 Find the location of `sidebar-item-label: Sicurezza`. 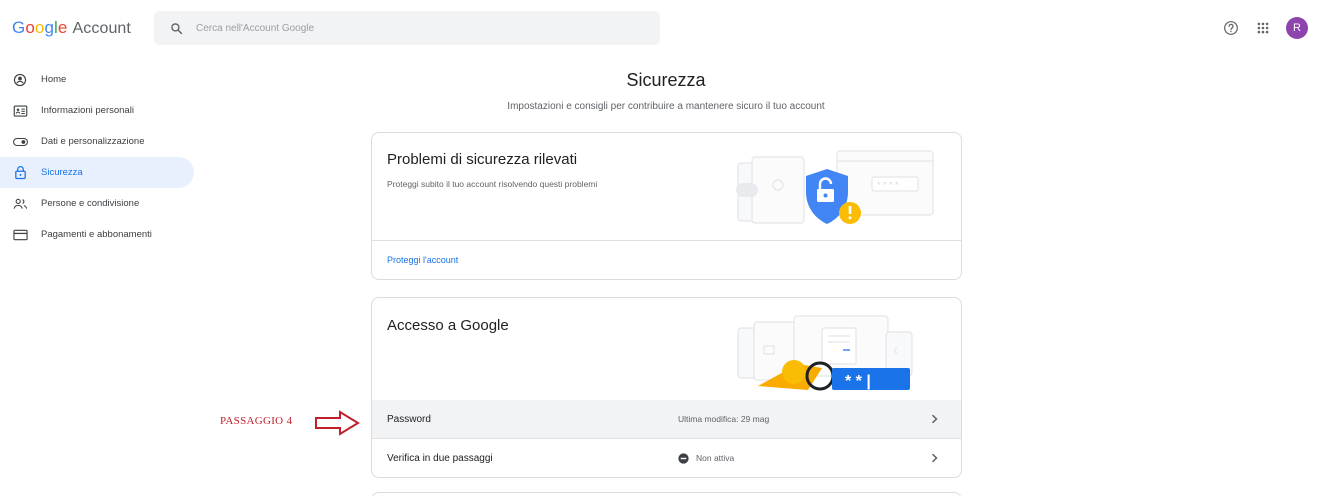

sidebar-item-label: Sicurezza is located at coordinates (62, 172).